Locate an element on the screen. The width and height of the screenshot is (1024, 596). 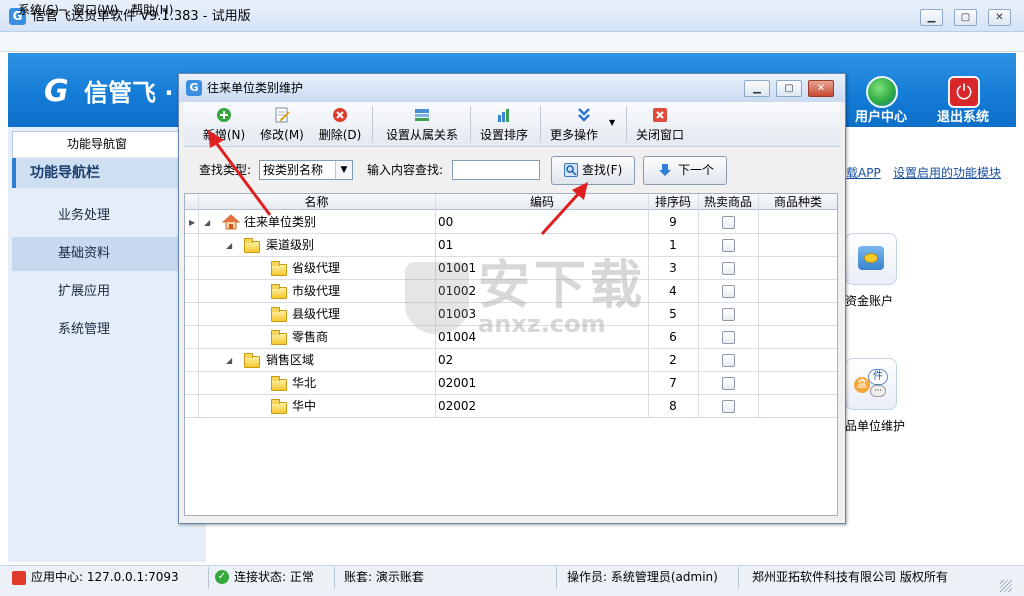
dialog-maximize-button: ▢ is located at coordinates (789, 88).